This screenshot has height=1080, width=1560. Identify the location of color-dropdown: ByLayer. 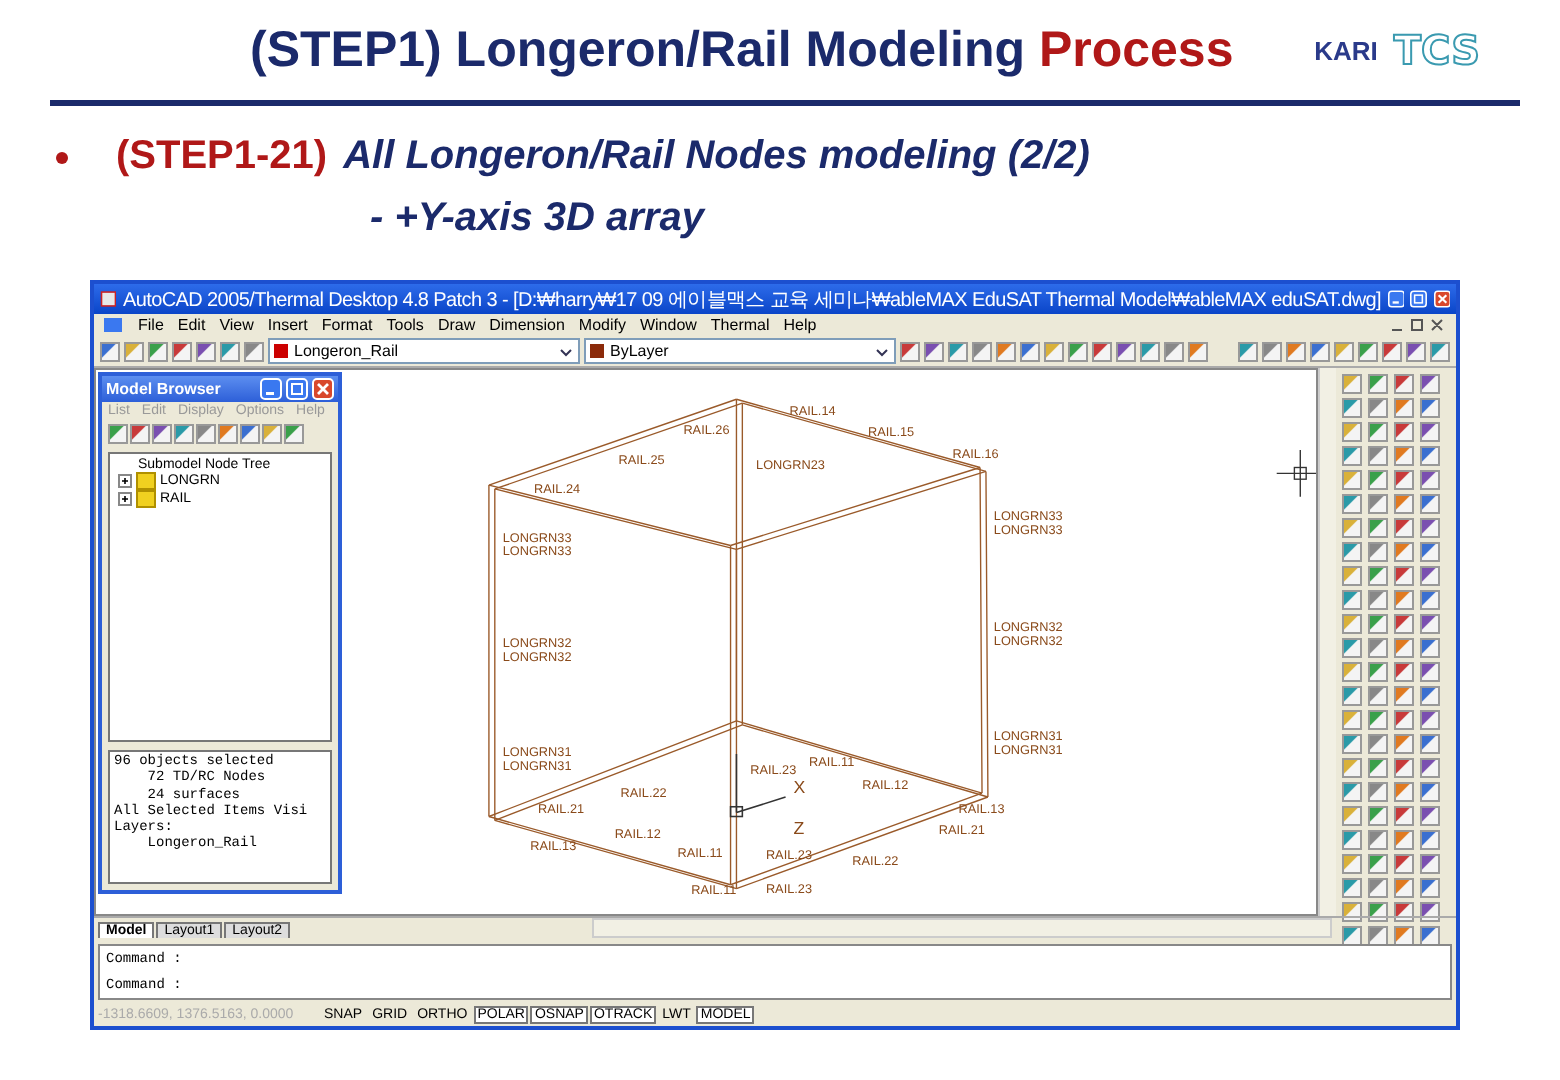
(740, 351).